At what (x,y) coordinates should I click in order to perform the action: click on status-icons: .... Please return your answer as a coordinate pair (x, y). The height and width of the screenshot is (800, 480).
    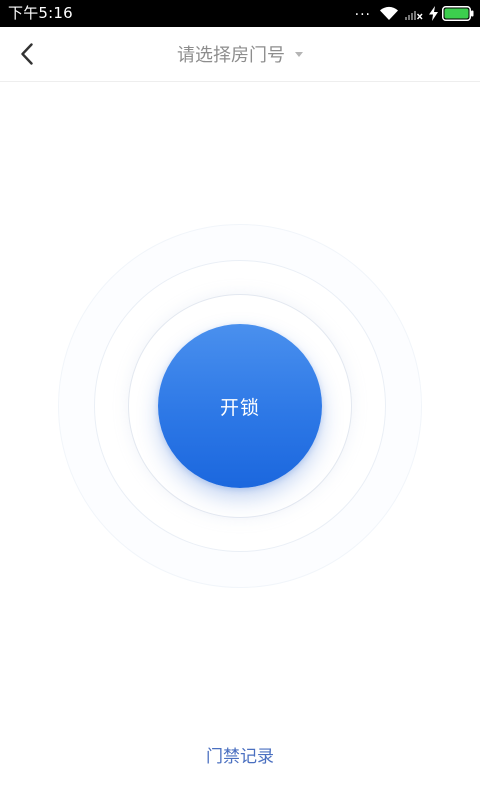
    Looking at the image, I should click on (414, 13).